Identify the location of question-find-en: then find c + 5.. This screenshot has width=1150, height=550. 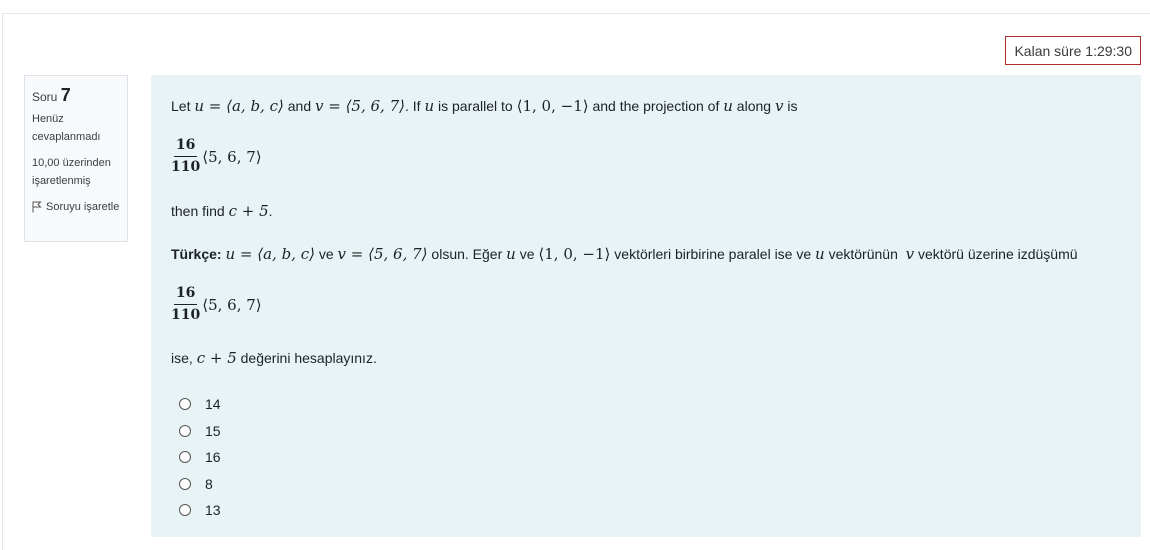
(222, 211).